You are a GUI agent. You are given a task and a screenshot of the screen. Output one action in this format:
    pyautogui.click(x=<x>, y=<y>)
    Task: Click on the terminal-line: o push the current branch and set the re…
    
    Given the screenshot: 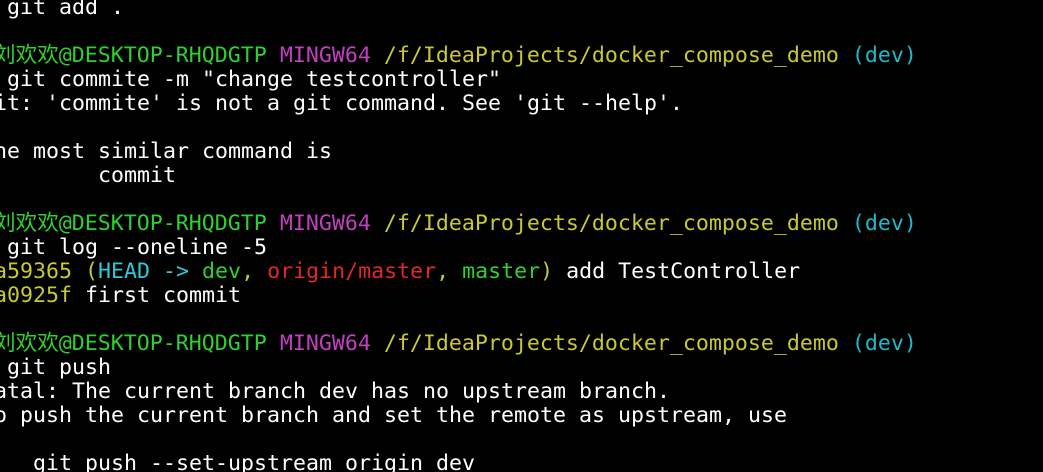 What is the action you would take?
    pyautogui.click(x=393, y=416)
    